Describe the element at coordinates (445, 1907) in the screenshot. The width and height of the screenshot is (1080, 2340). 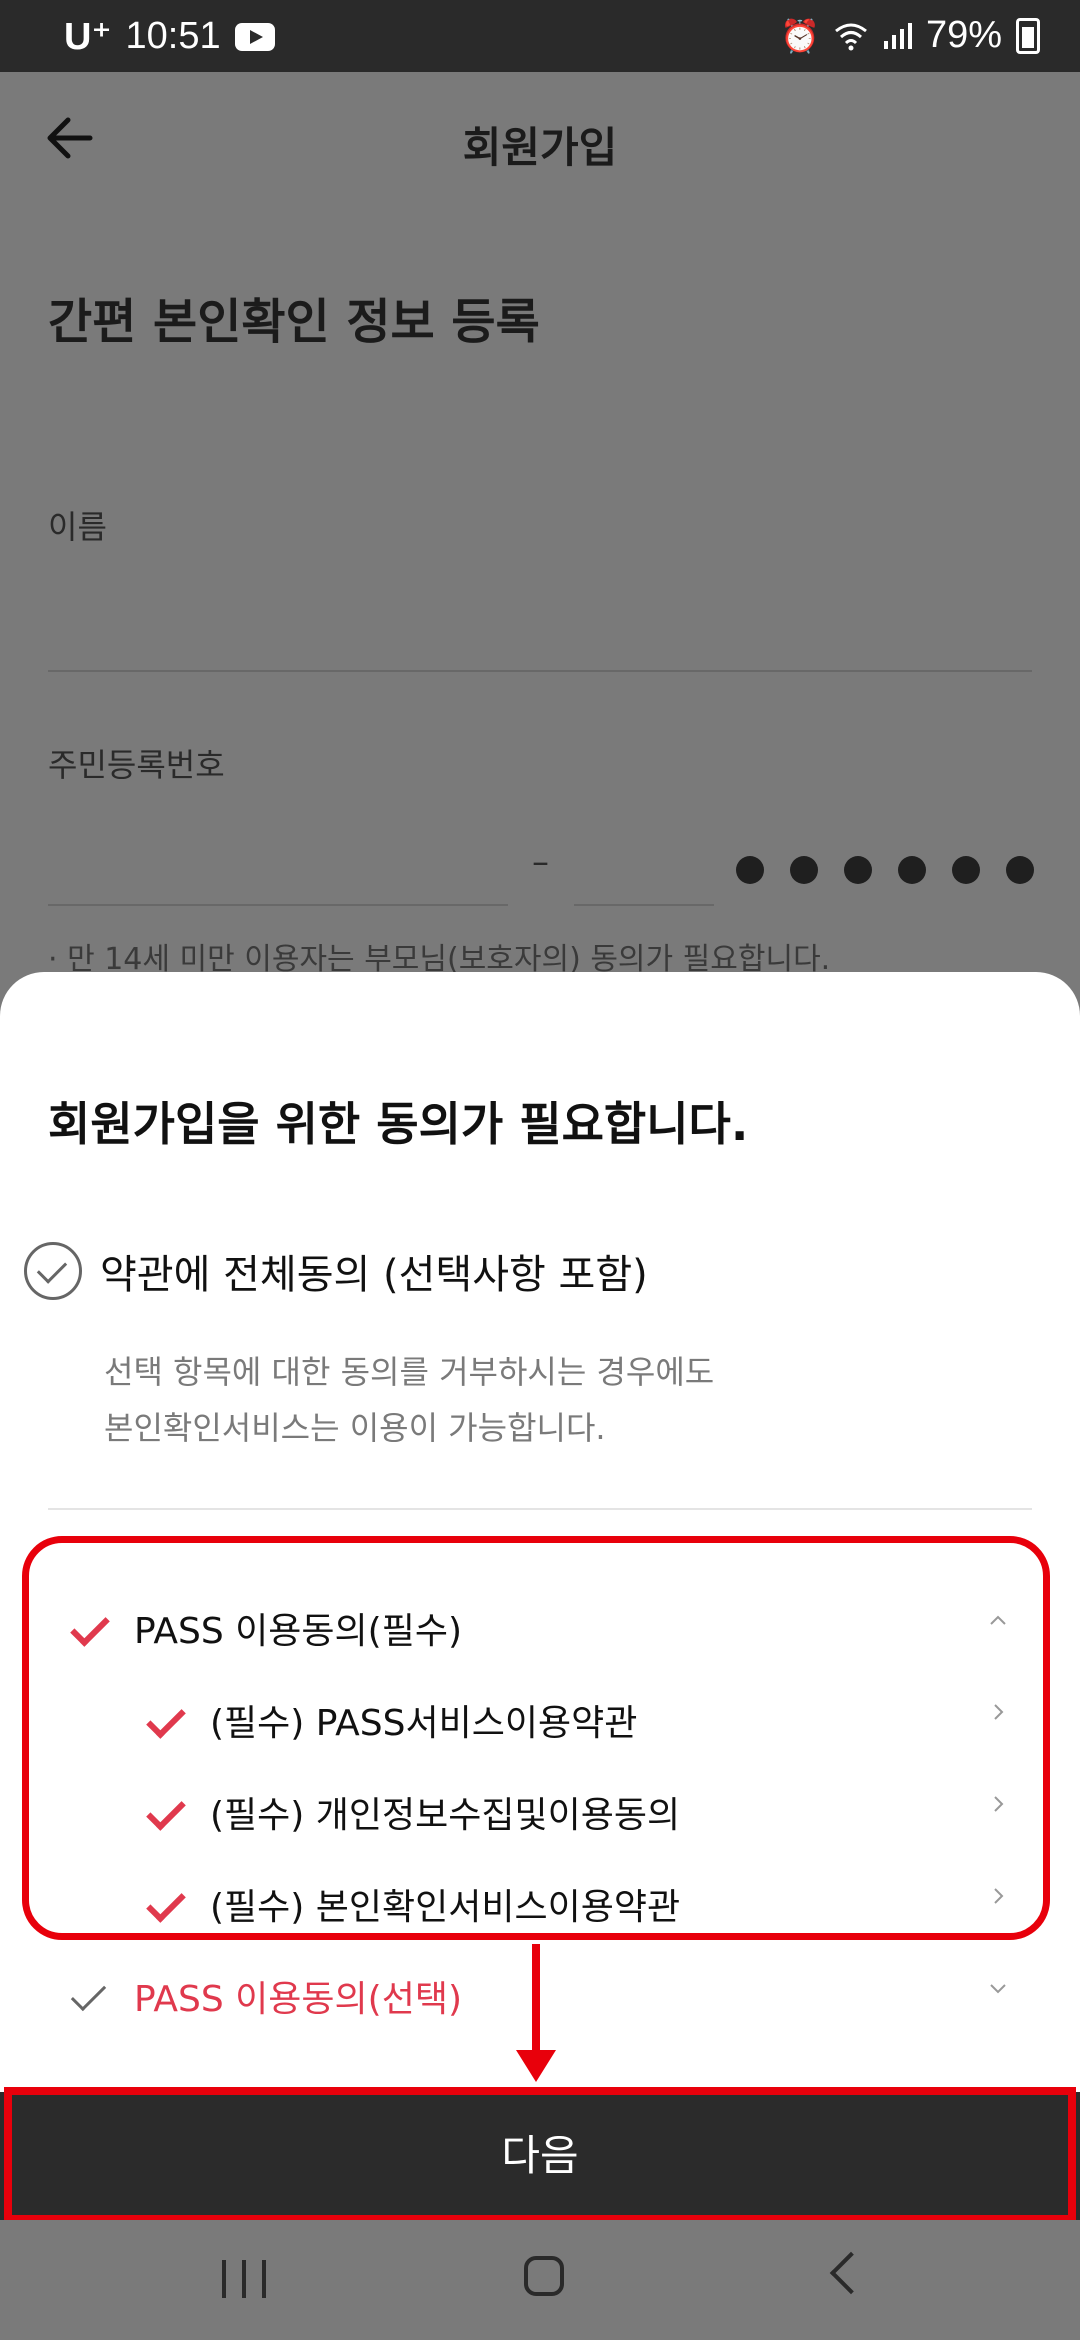
I see `term-label: (필수) 본인확인서비스이용약관` at that location.